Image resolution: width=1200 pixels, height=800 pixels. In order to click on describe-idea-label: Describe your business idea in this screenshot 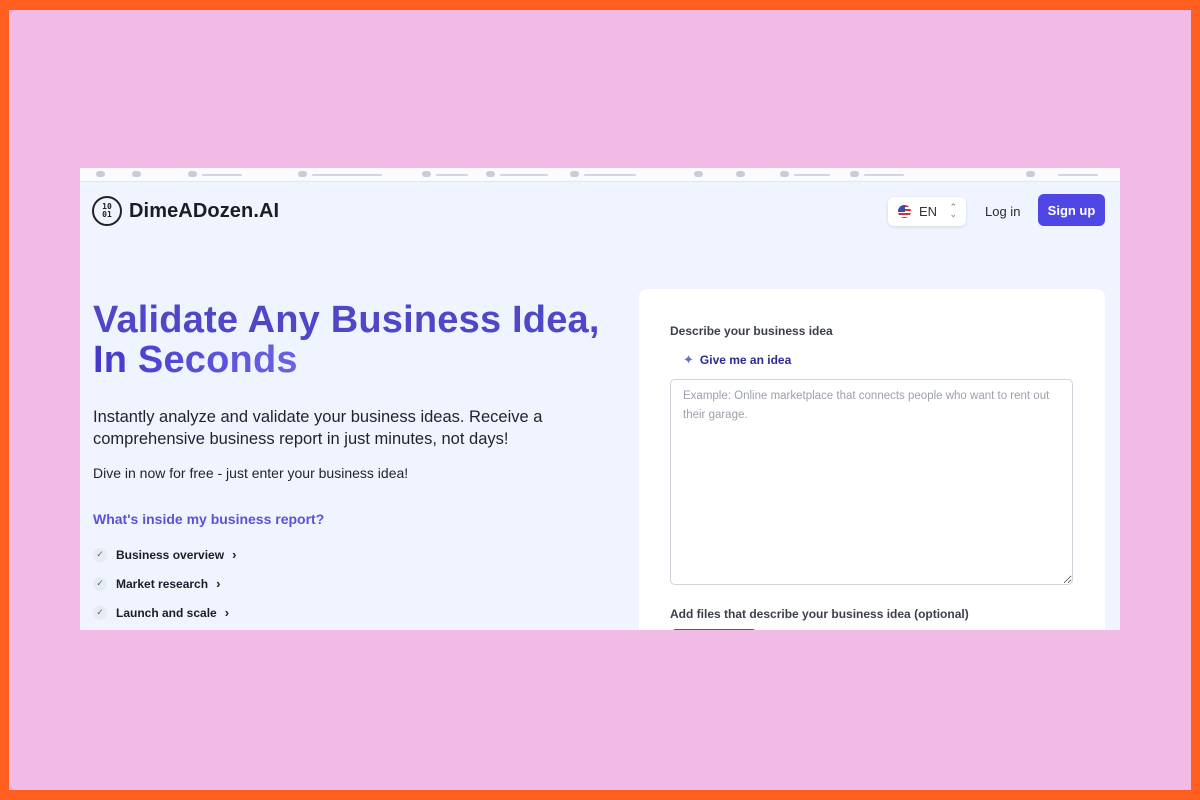, I will do `click(751, 331)`.